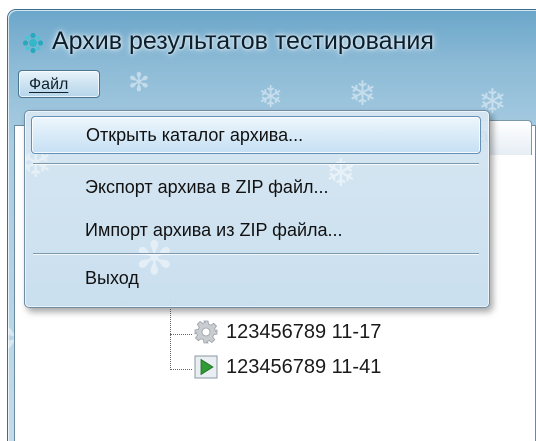 The image size is (536, 441). Describe the element at coordinates (33, 43) in the screenshot. I see `app-icon` at that location.